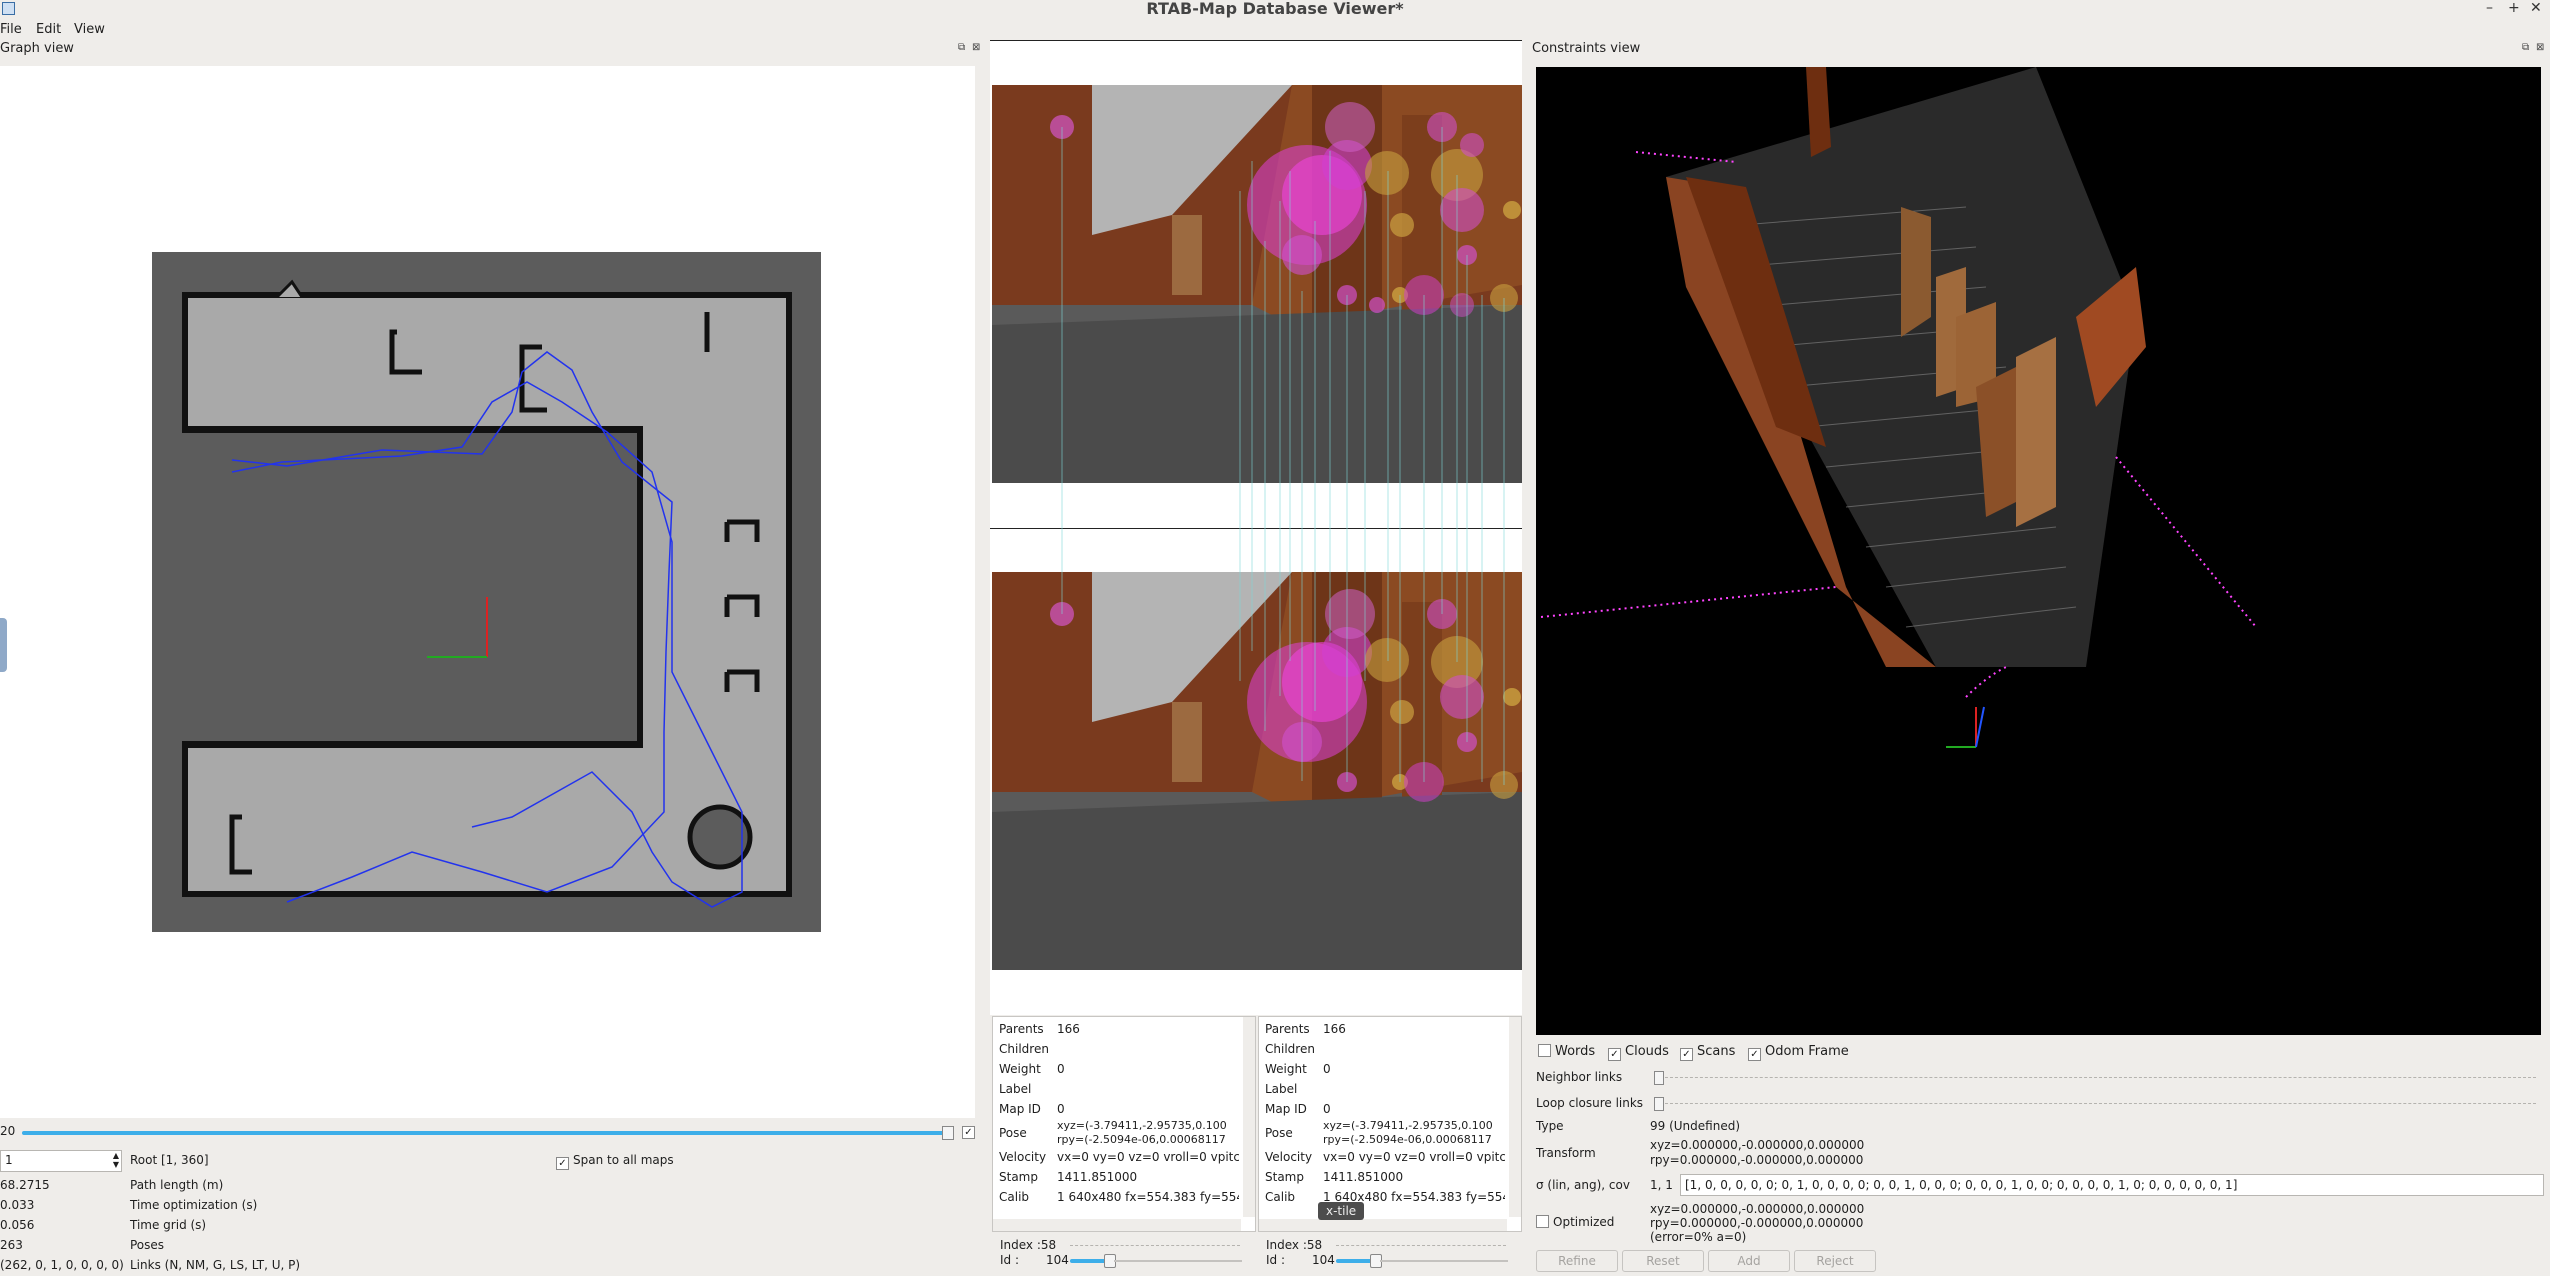  What do you see at coordinates (350, 1245) in the screenshot?
I see `stat-row: 263 Poses` at bounding box center [350, 1245].